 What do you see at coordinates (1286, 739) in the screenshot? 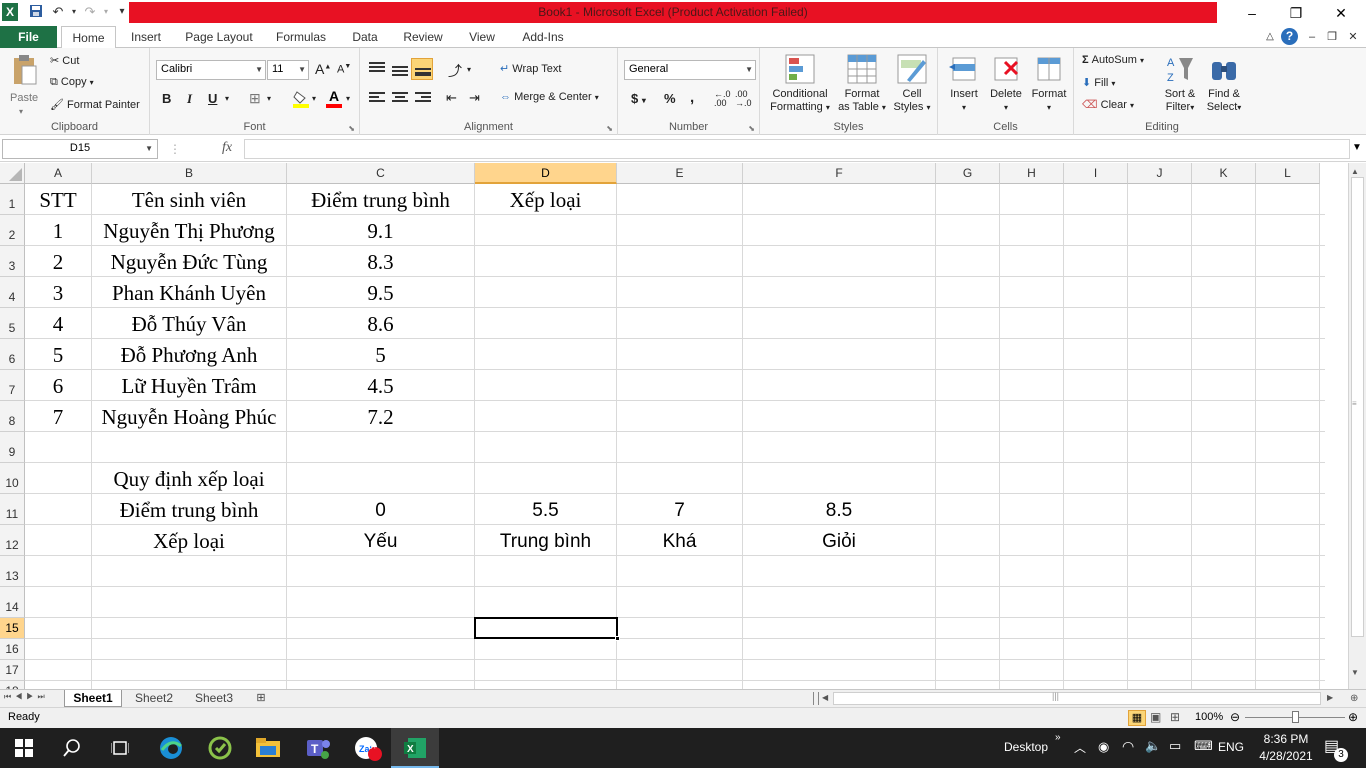
I see `clock-time: 8:36 PM` at bounding box center [1286, 739].